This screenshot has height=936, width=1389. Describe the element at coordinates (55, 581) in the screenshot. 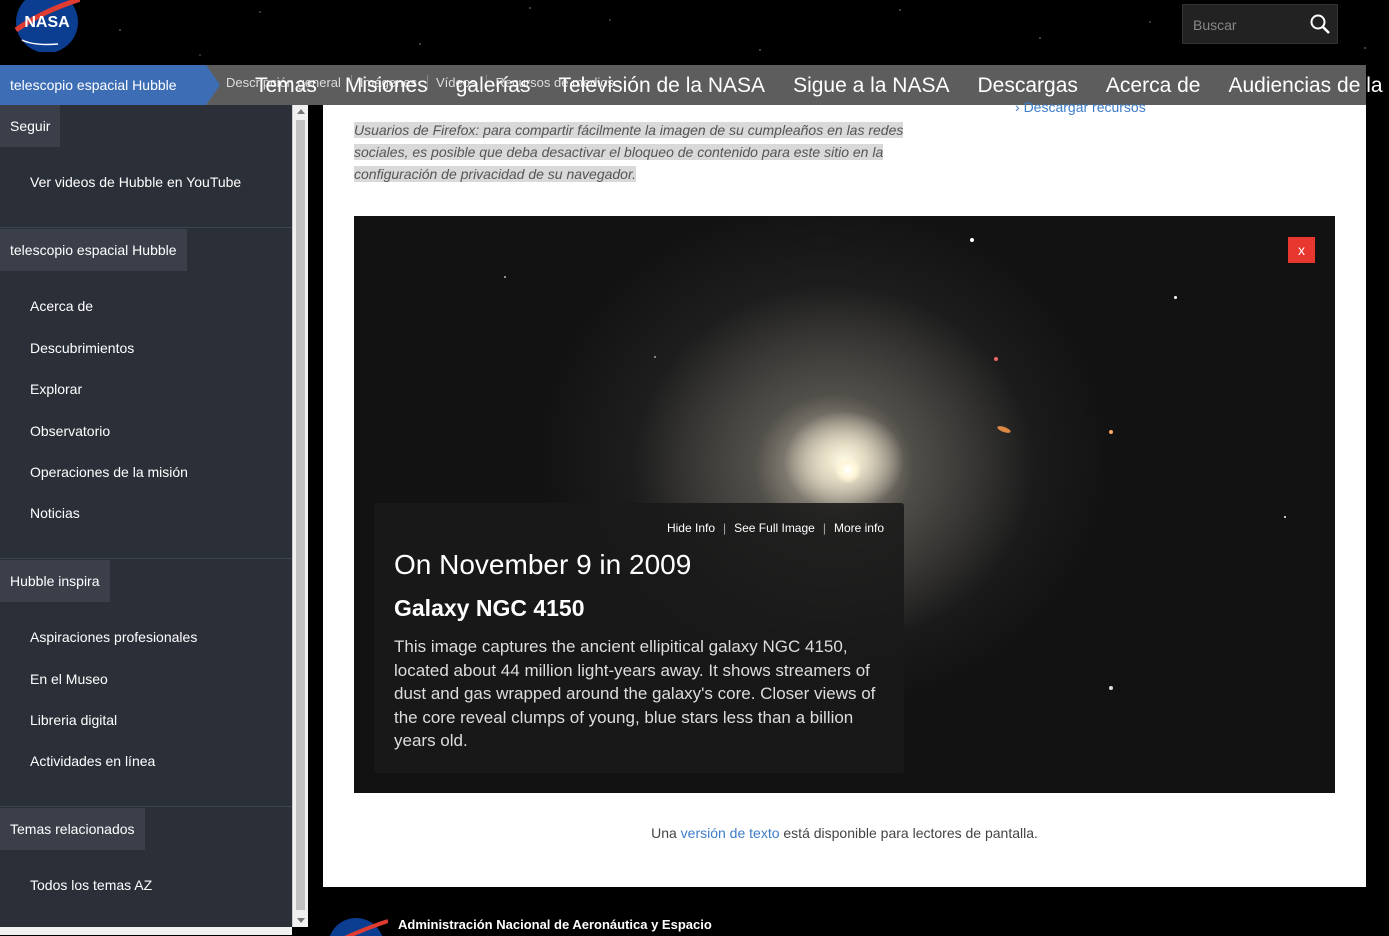

I see `sidebar-section-inspires: Hubble inspira` at that location.